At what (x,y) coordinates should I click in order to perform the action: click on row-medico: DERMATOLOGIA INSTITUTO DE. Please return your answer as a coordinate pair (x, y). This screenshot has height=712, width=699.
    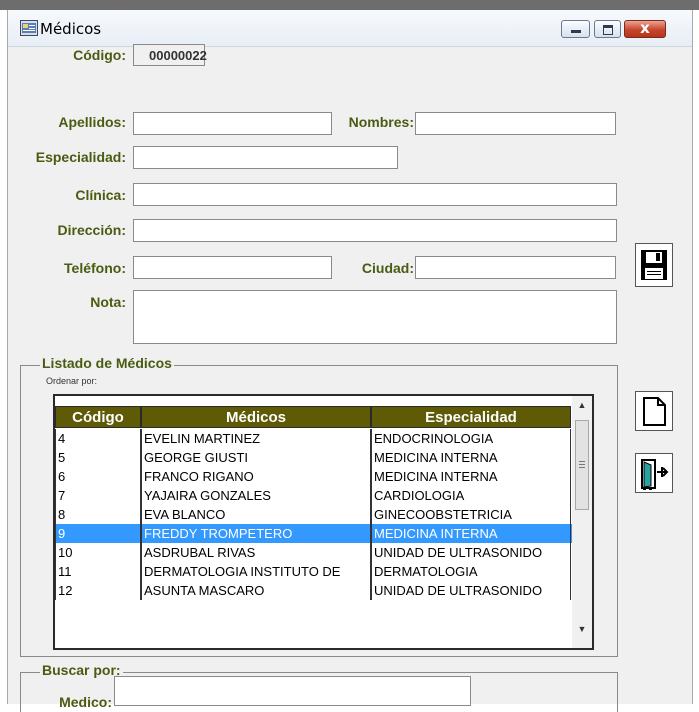
    Looking at the image, I should click on (256, 571).